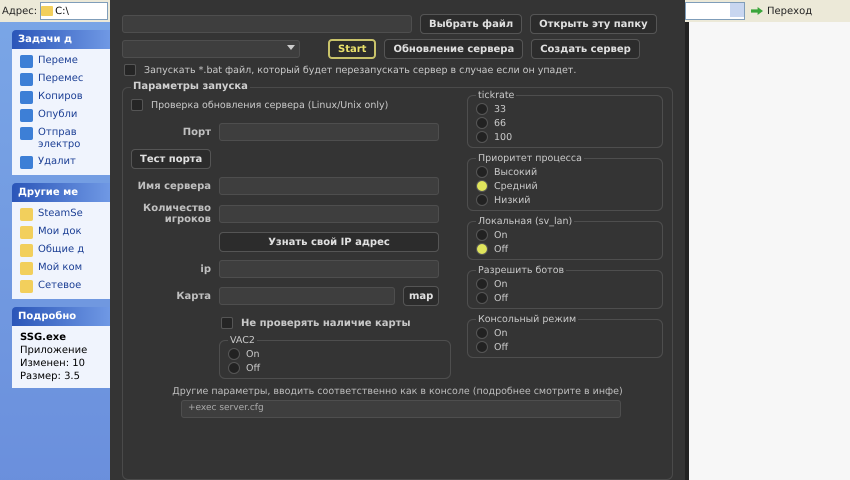 The width and height of the screenshot is (850, 480). What do you see at coordinates (352, 49) in the screenshot?
I see `app-button: Start` at bounding box center [352, 49].